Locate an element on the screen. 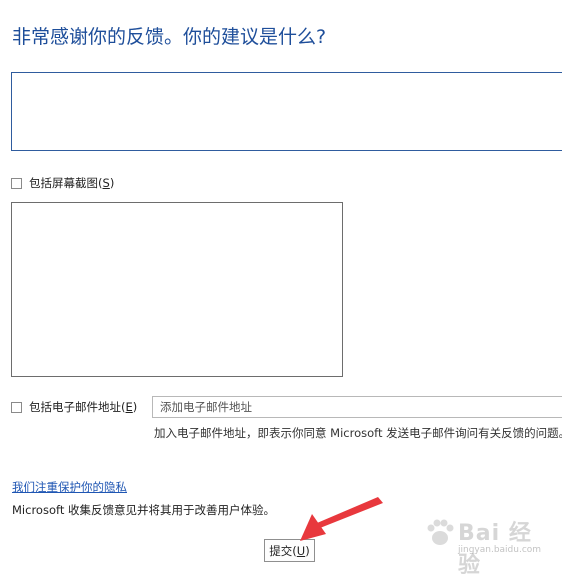 The height and width of the screenshot is (579, 562). include-email-checkbox is located at coordinates (16, 407).